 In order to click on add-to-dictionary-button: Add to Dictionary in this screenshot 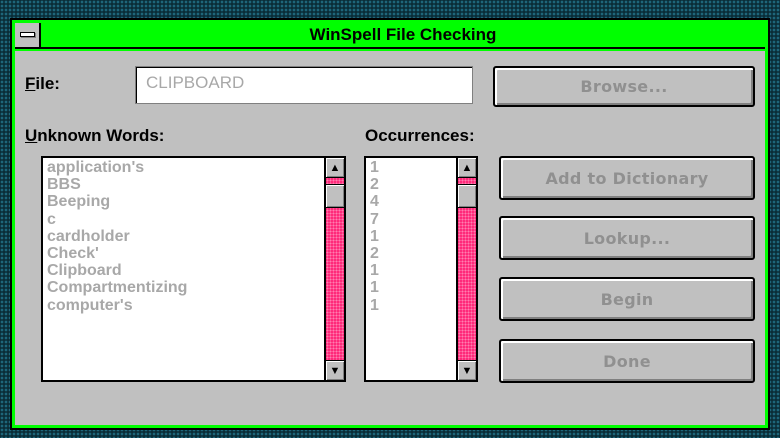, I will do `click(627, 178)`.